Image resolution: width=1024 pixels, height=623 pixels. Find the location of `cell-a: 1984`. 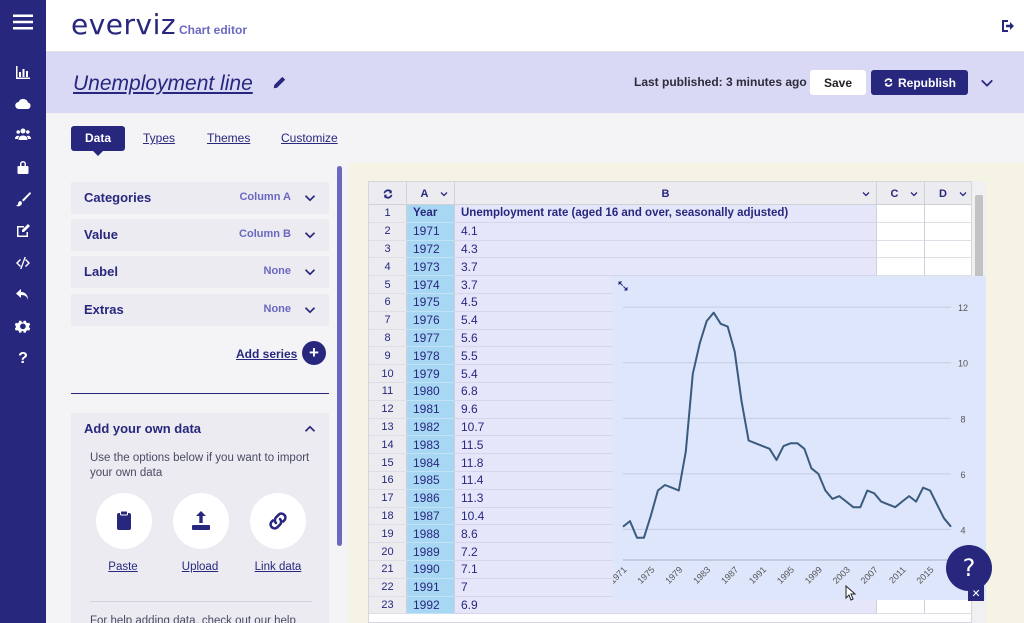

cell-a: 1984 is located at coordinates (431, 463).